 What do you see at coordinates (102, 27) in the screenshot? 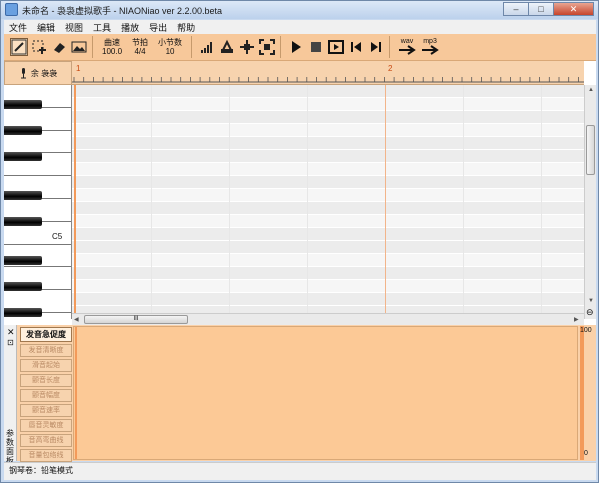
I see `menu-tools: 工具` at bounding box center [102, 27].